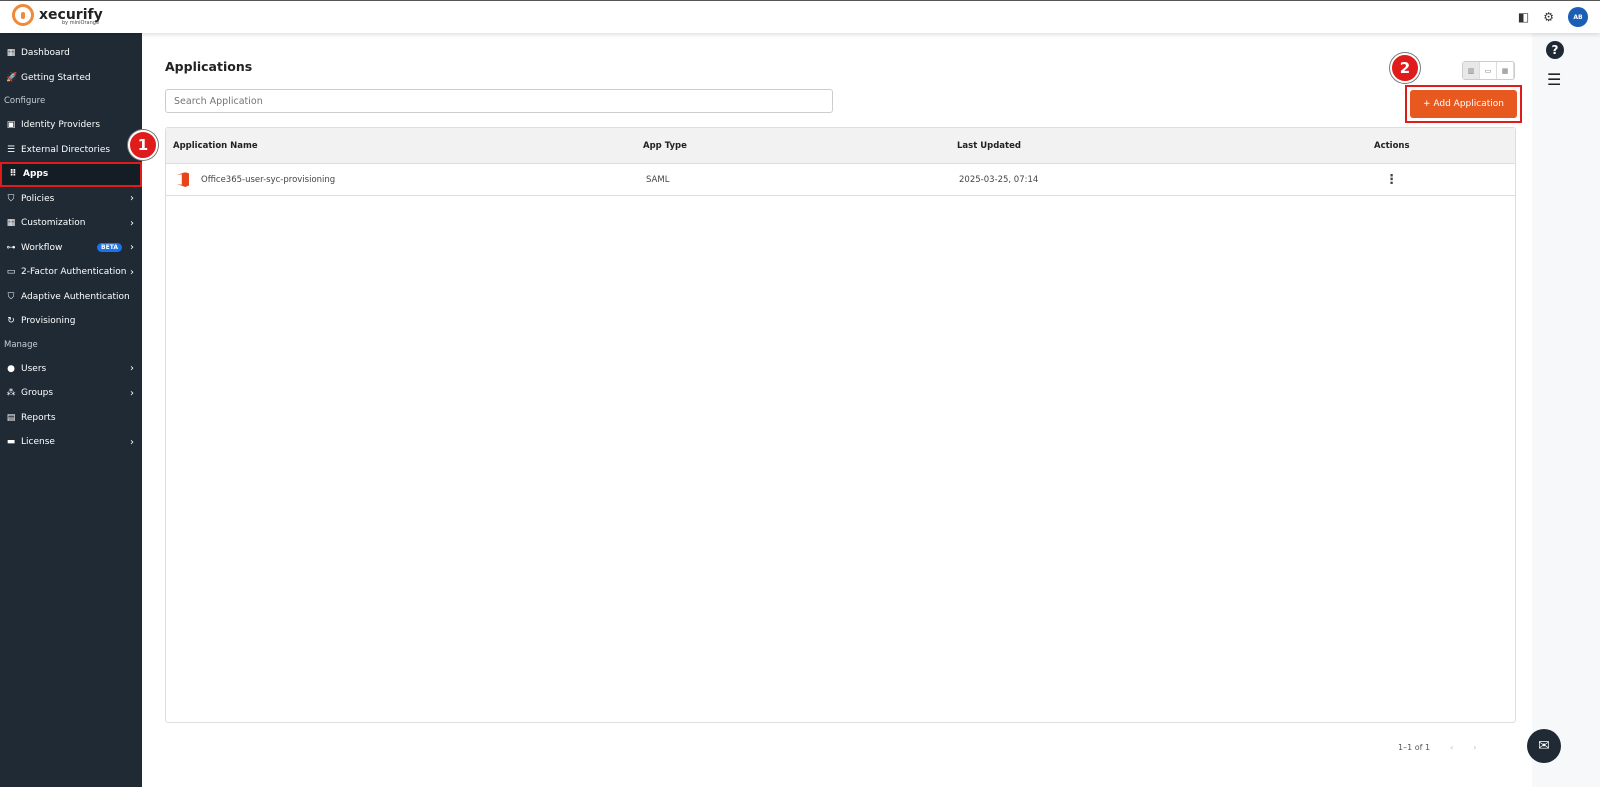 The height and width of the screenshot is (787, 1600). I want to click on app-type: SAML, so click(658, 179).